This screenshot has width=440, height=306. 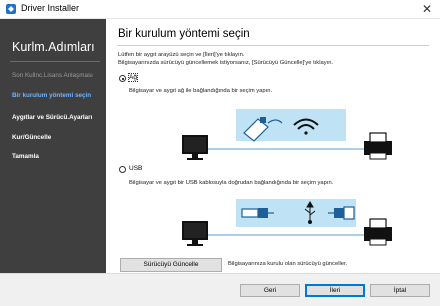 I want to click on close-icon: ✕, so click(x=427, y=9).